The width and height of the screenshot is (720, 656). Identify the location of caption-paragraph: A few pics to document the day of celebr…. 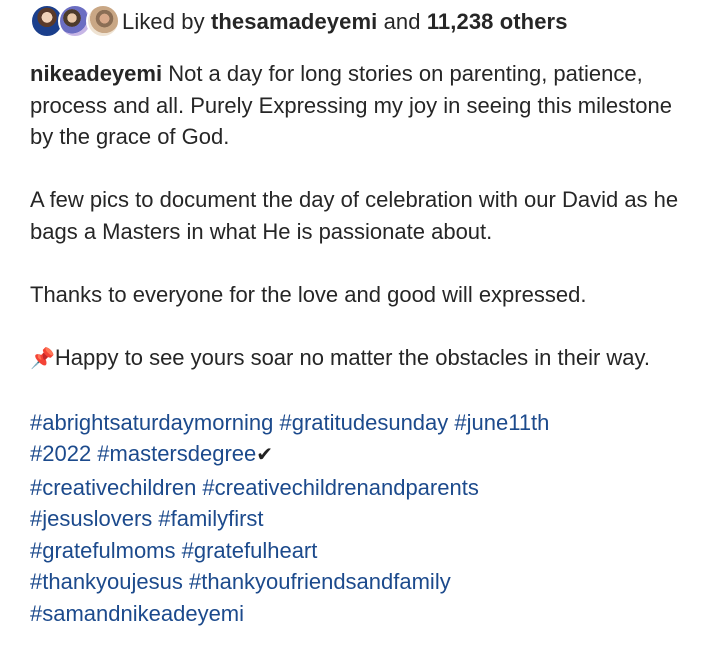
(354, 215).